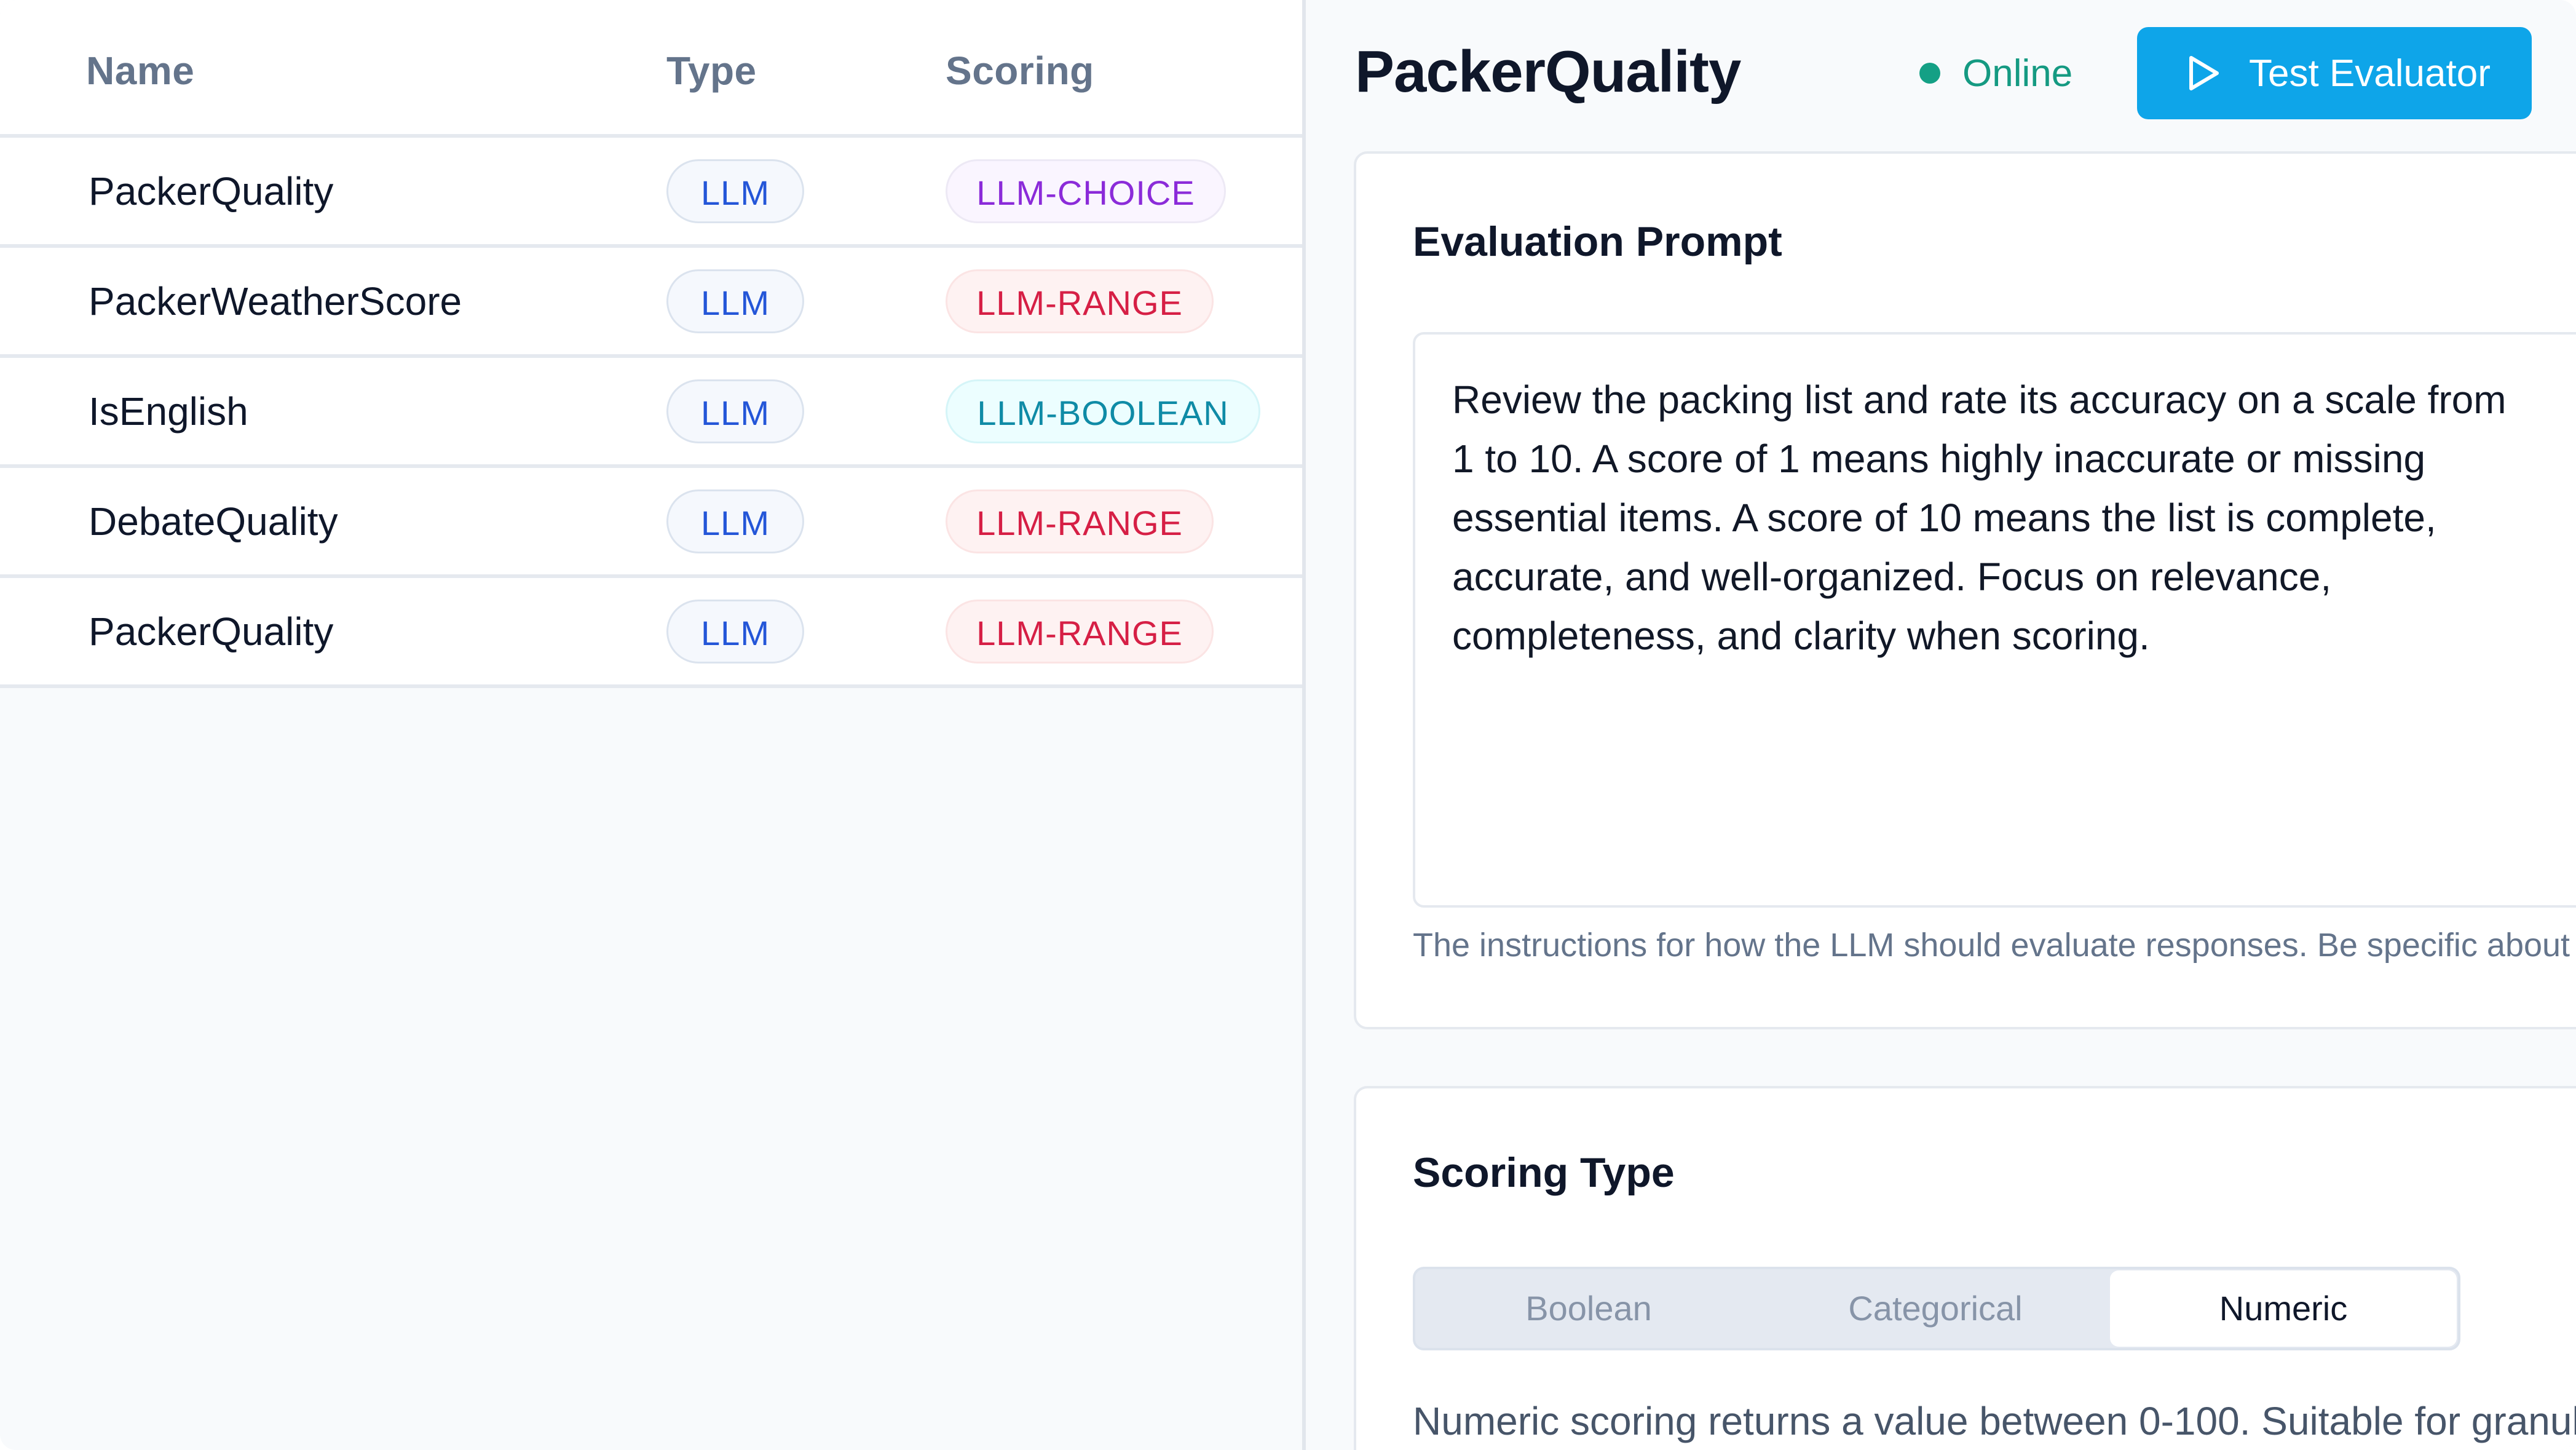  Describe the element at coordinates (275, 301) in the screenshot. I see `evaluator-name: PackerWeatherScore` at that location.